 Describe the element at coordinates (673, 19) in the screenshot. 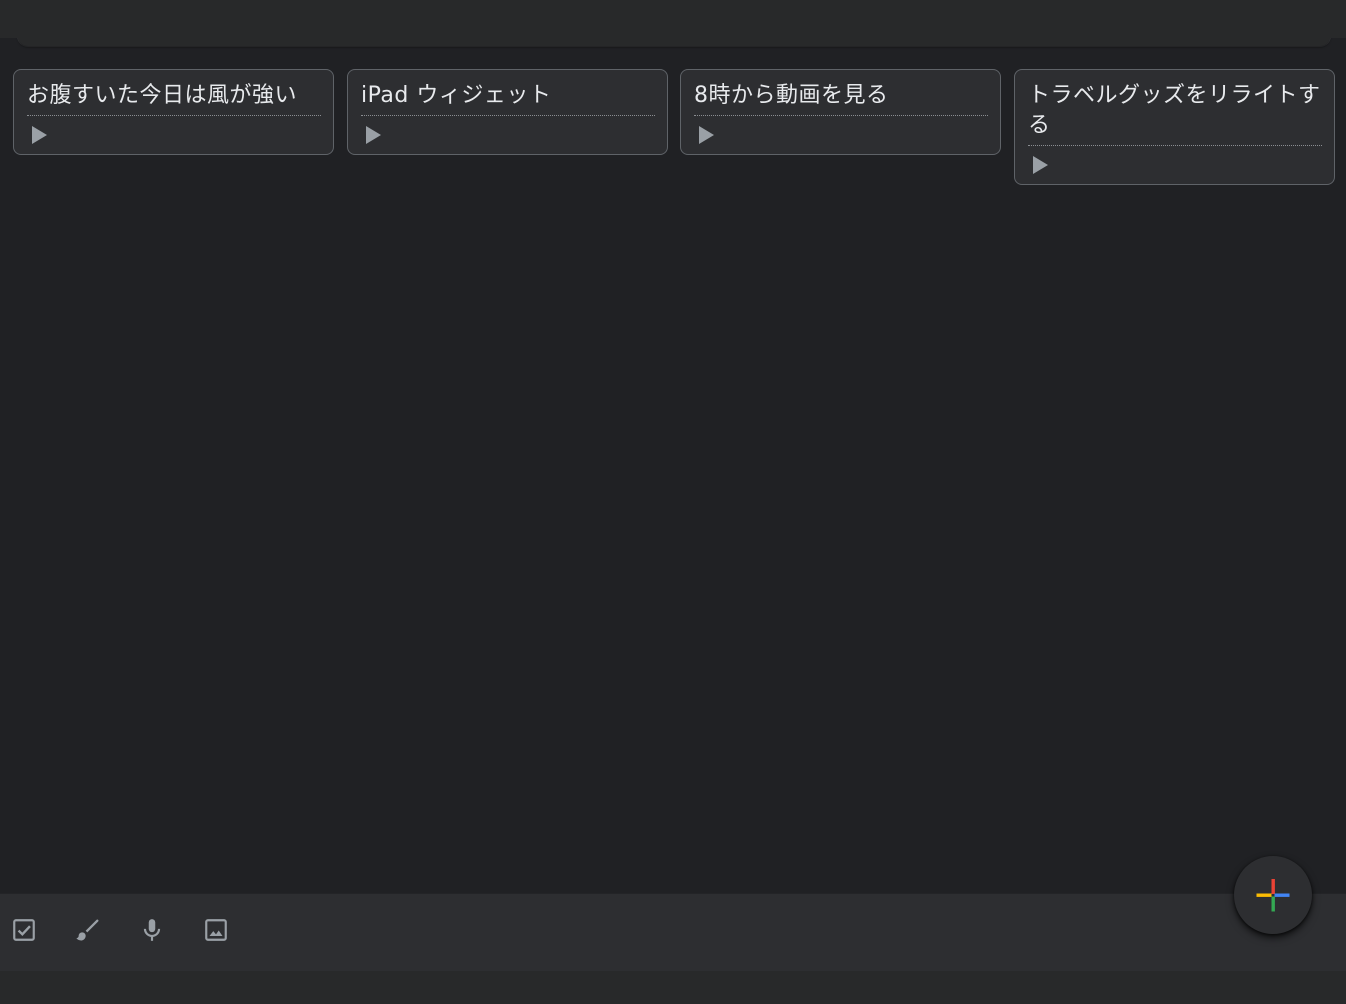

I see `top-app-bar` at that location.